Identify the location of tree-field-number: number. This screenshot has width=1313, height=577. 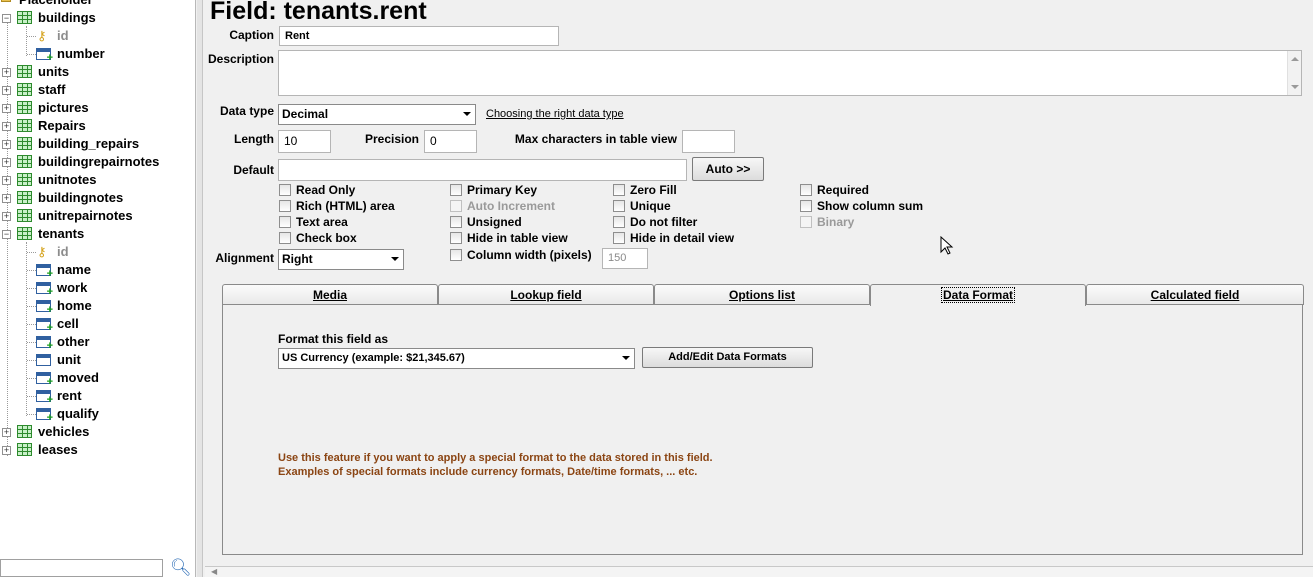
(97, 54).